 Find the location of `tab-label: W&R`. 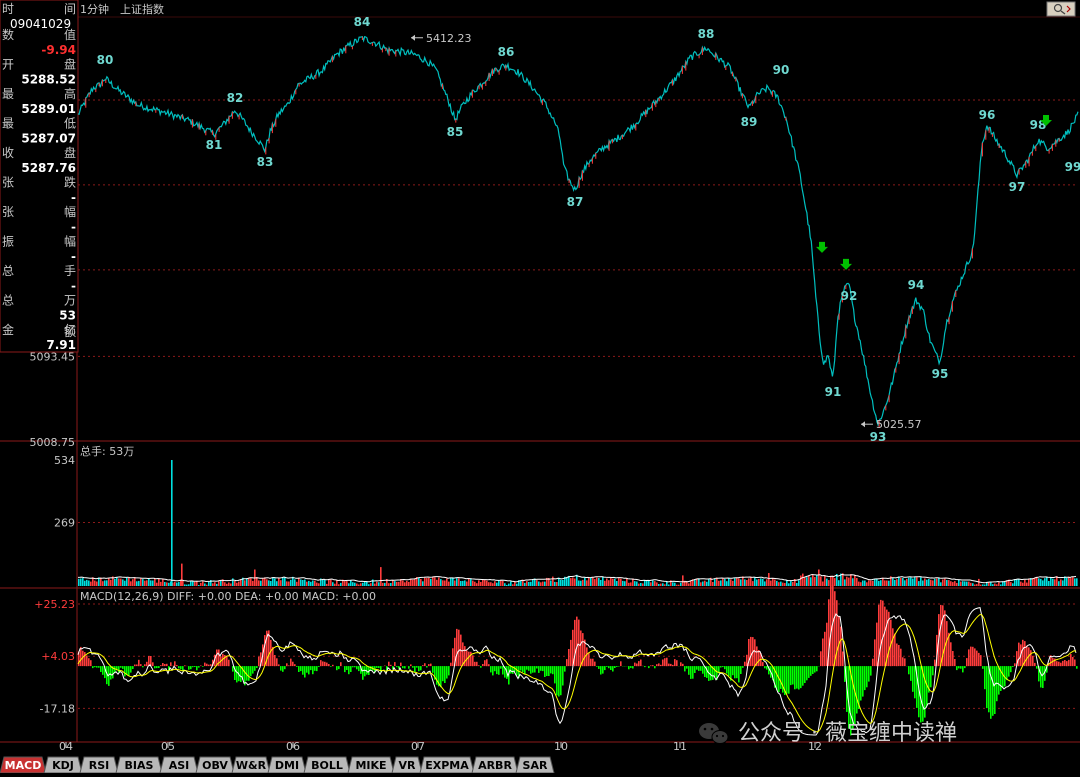

tab-label: W&R is located at coordinates (251, 765).